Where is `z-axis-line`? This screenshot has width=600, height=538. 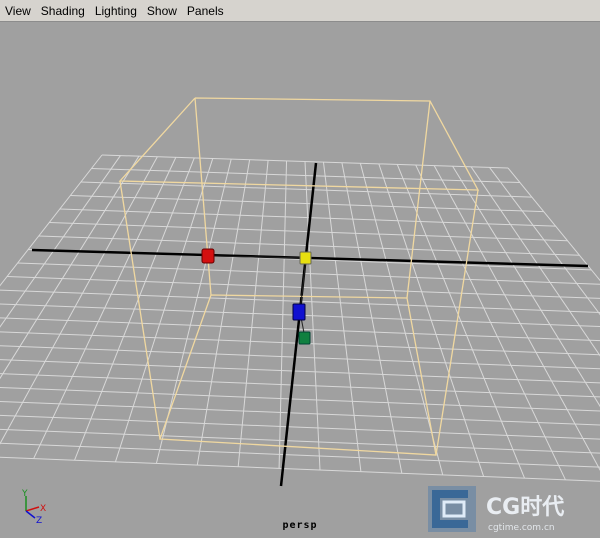 z-axis-line is located at coordinates (298, 324).